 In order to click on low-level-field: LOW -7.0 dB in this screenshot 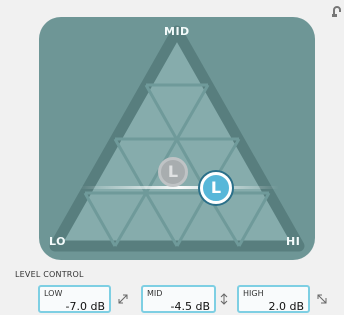, I will do `click(74, 299)`.